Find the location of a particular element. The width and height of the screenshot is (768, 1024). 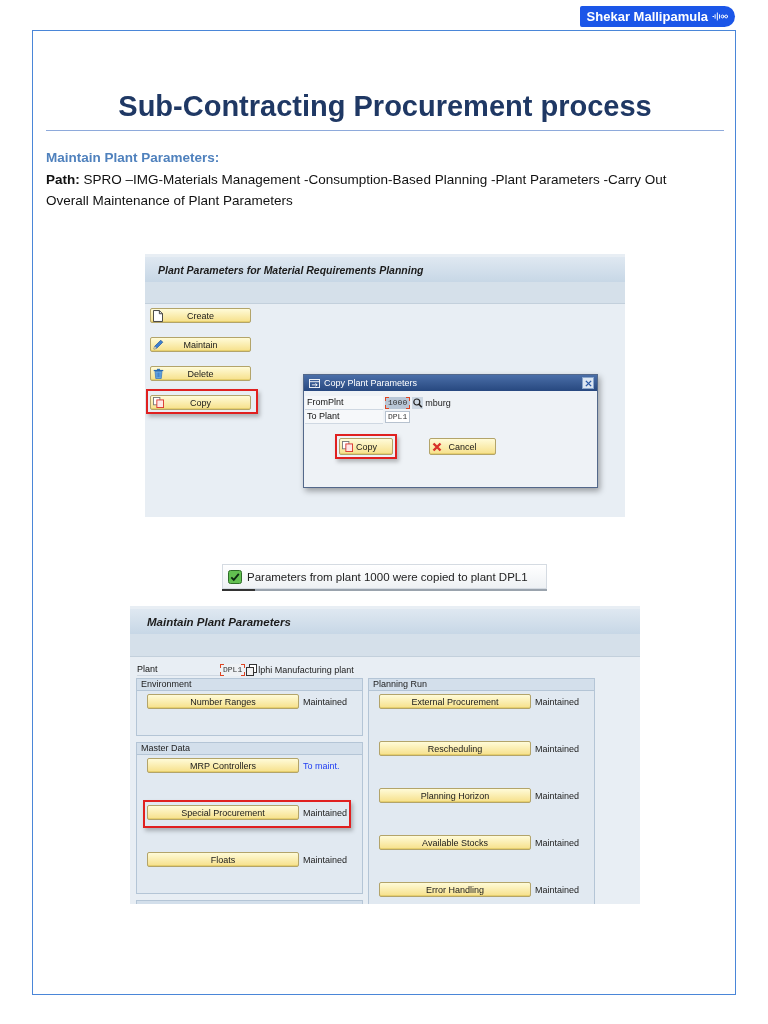

trash-icon is located at coordinates (158, 373).